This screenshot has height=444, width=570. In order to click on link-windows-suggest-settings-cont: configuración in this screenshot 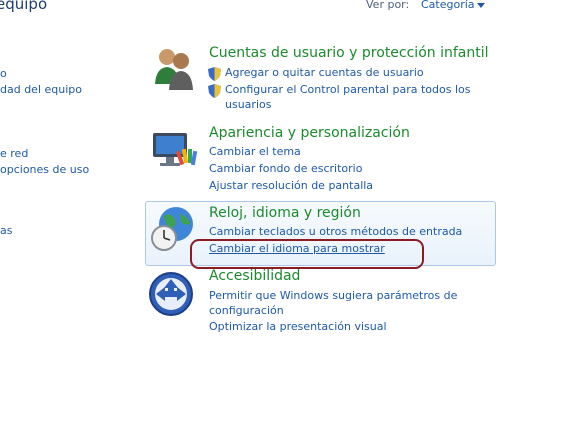, I will do `click(246, 310)`.